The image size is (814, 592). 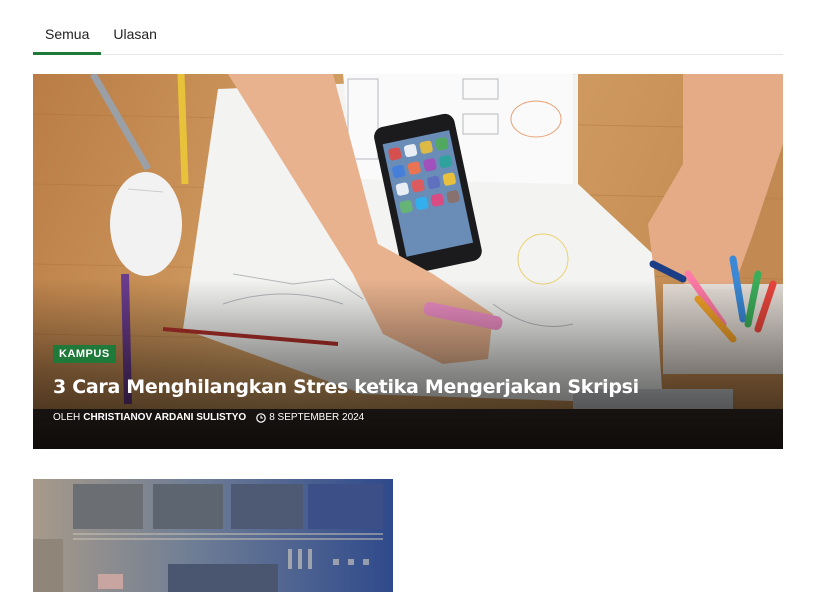 I want to click on category-badge: KAMPUS, so click(x=84, y=354).